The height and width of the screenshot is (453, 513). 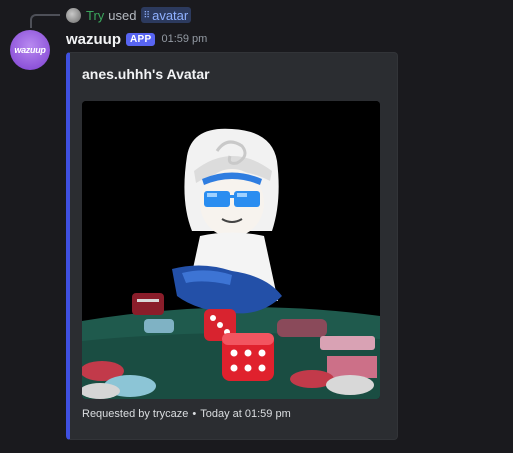 What do you see at coordinates (122, 15) in the screenshot?
I see `reply-action: used` at bounding box center [122, 15].